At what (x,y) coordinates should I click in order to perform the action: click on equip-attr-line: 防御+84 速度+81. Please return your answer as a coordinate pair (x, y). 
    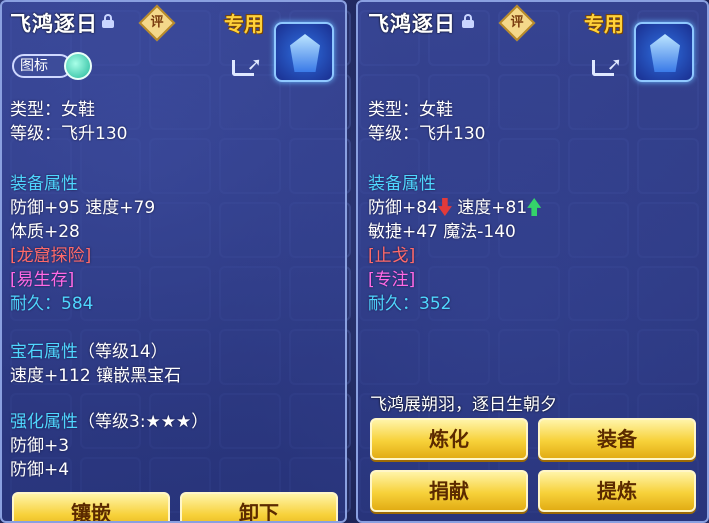
    Looking at the image, I should click on (533, 208).